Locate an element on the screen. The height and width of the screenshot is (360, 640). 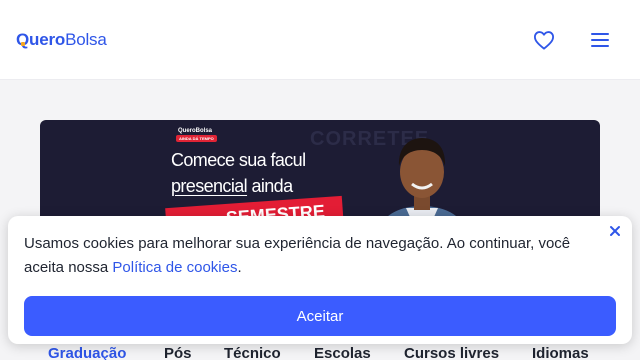
banner-headline-line2: presencial ainda is located at coordinates (232, 186).